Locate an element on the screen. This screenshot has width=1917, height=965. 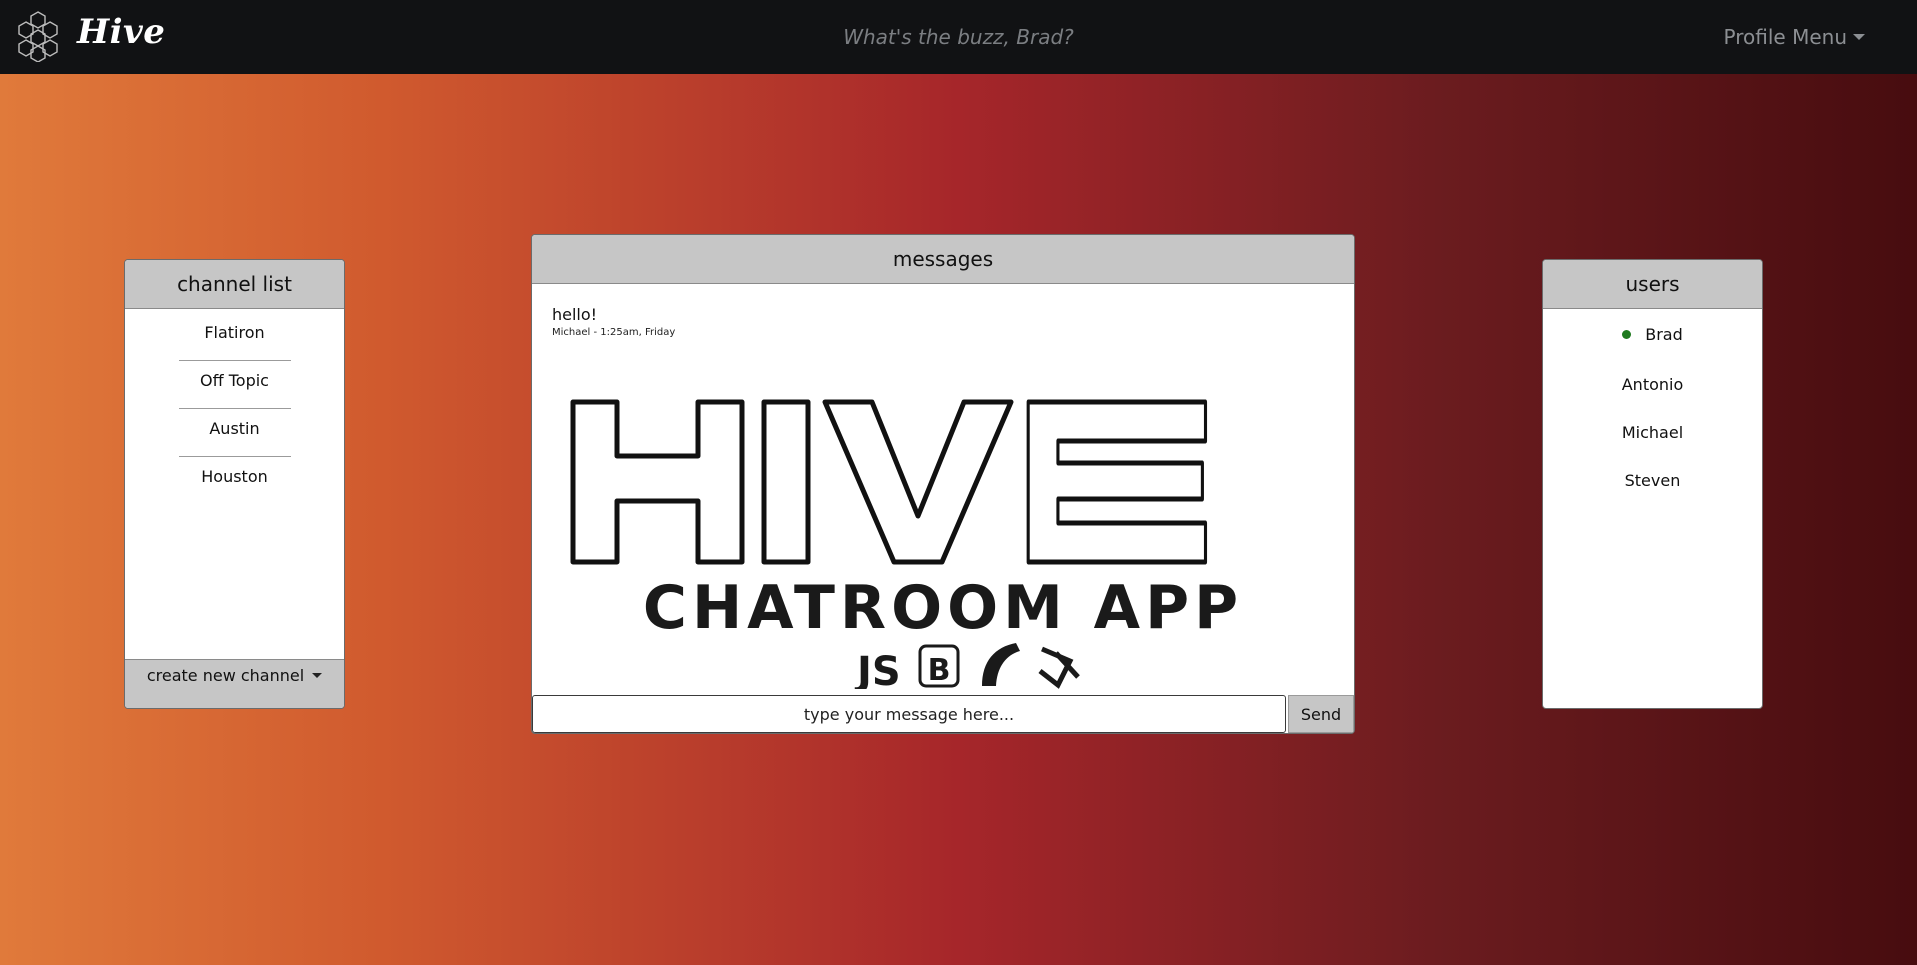
create-channel-label: create new channel is located at coordinates (225, 675).